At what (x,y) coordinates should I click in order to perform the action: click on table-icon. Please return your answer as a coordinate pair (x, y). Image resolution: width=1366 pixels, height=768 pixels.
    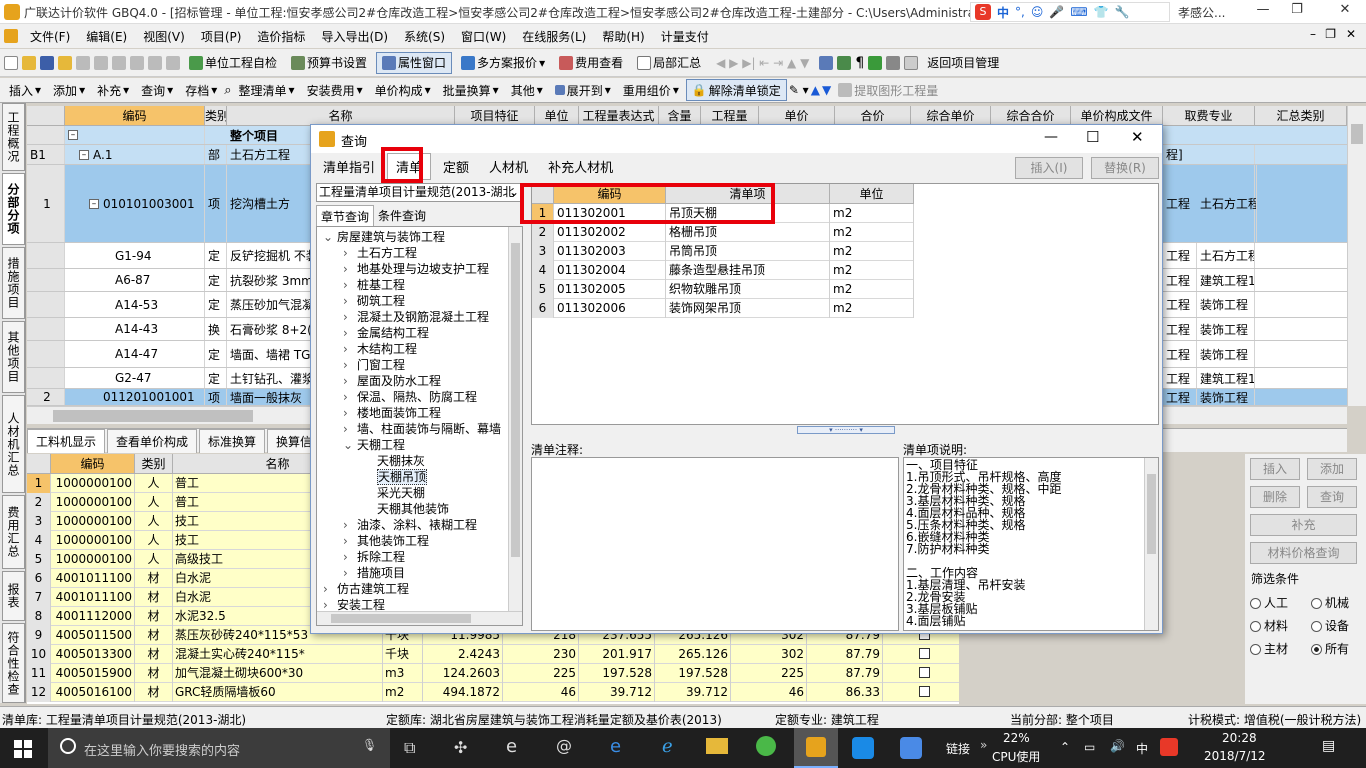
    Looking at the image, I should click on (844, 62).